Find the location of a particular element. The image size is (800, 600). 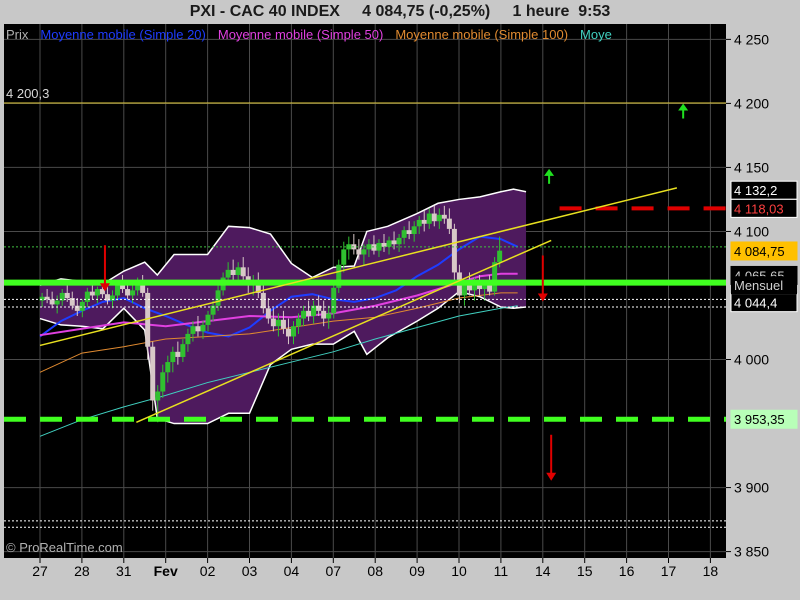

price-tag-label: 4 132,2 is located at coordinates (755, 190).